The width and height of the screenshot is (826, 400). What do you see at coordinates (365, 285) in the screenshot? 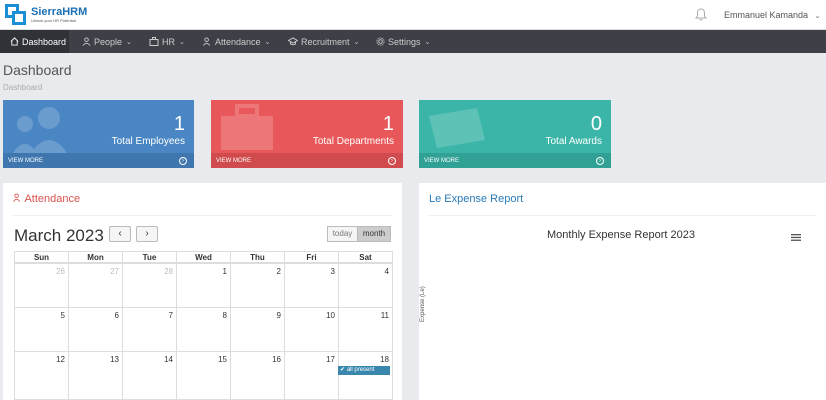
I see `calendar-day-cell: 4` at bounding box center [365, 285].